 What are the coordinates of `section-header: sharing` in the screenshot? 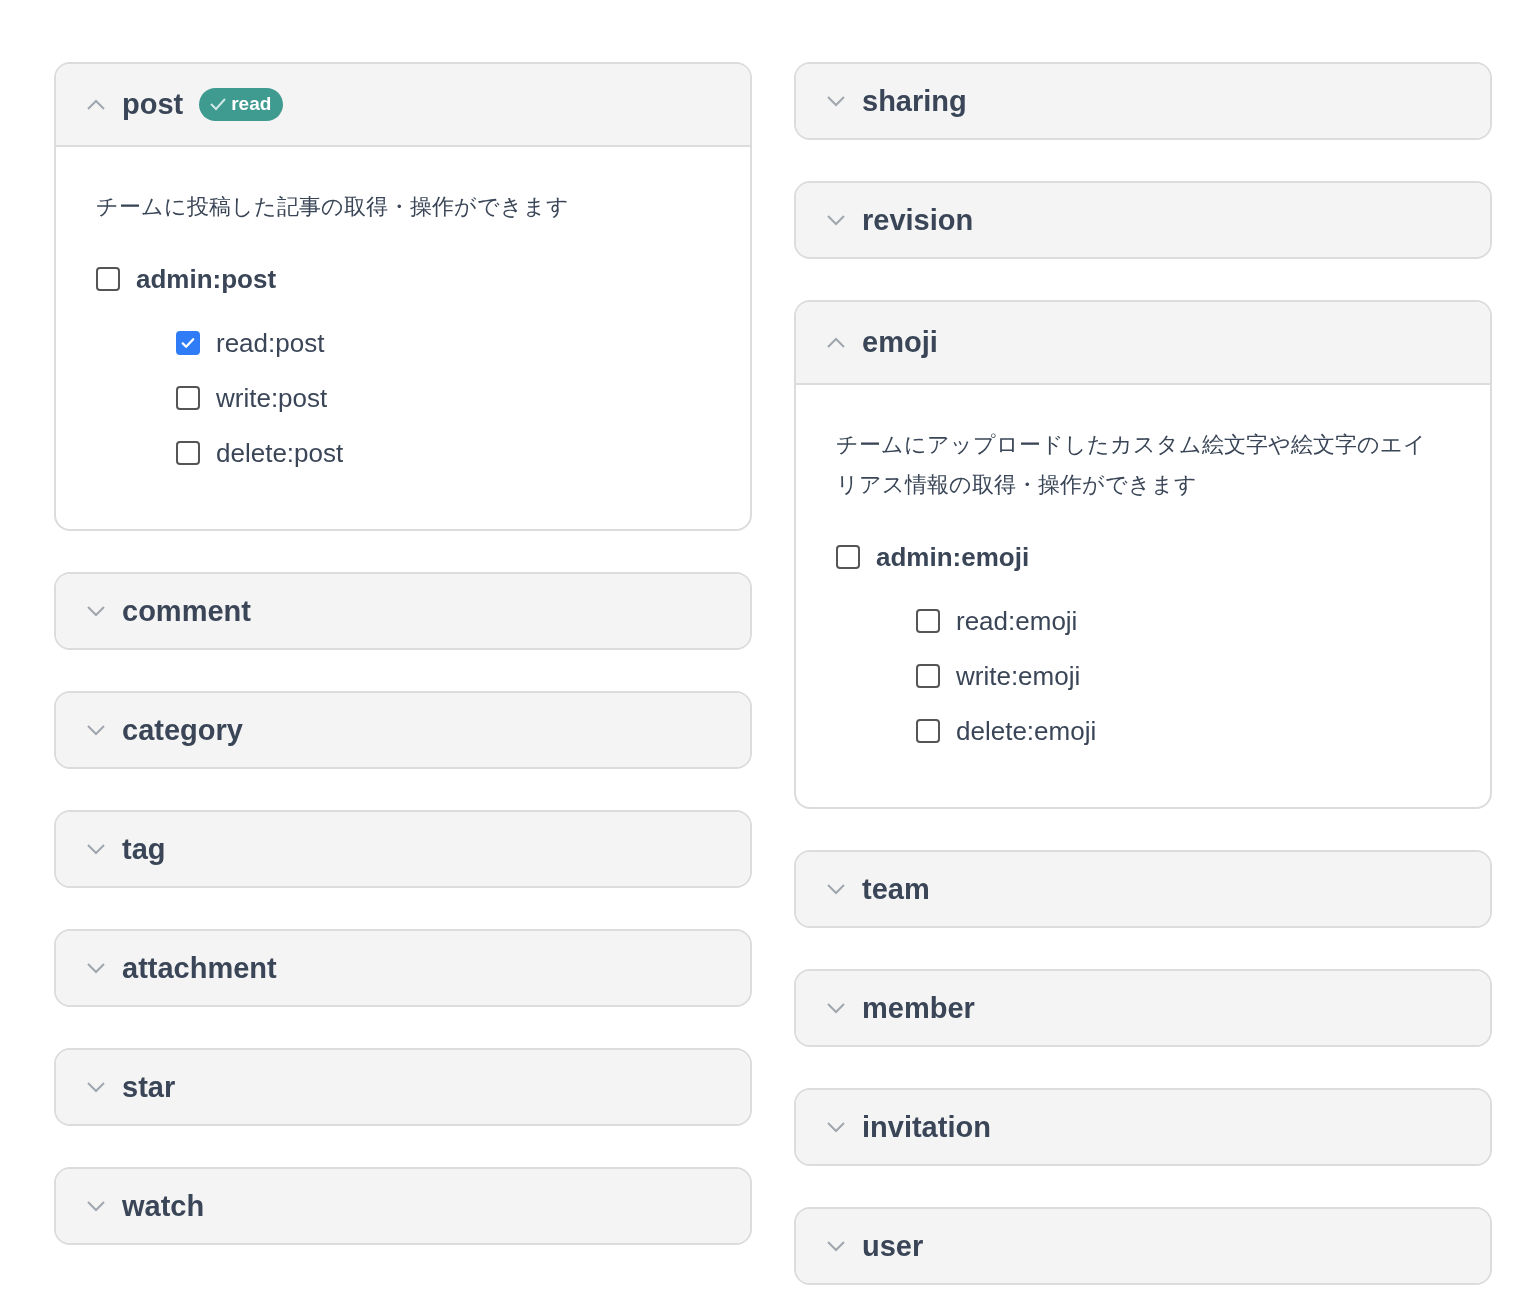 It's located at (1143, 101).